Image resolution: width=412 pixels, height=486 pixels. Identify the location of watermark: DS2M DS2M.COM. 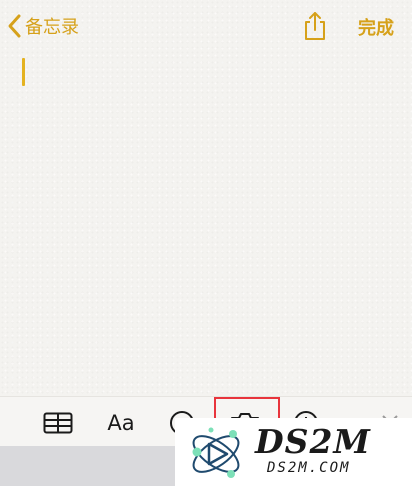
(293, 452).